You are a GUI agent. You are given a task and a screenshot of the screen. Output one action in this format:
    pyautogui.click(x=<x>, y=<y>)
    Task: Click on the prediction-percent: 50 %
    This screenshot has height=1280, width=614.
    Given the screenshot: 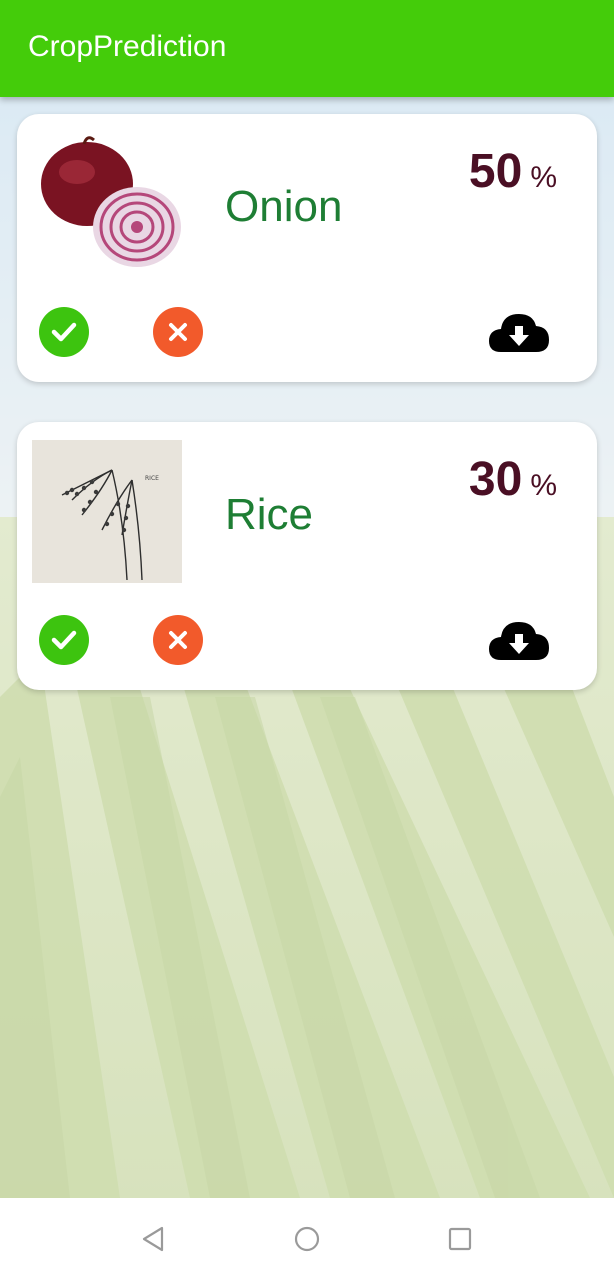 What is the action you would take?
    pyautogui.click(x=513, y=171)
    